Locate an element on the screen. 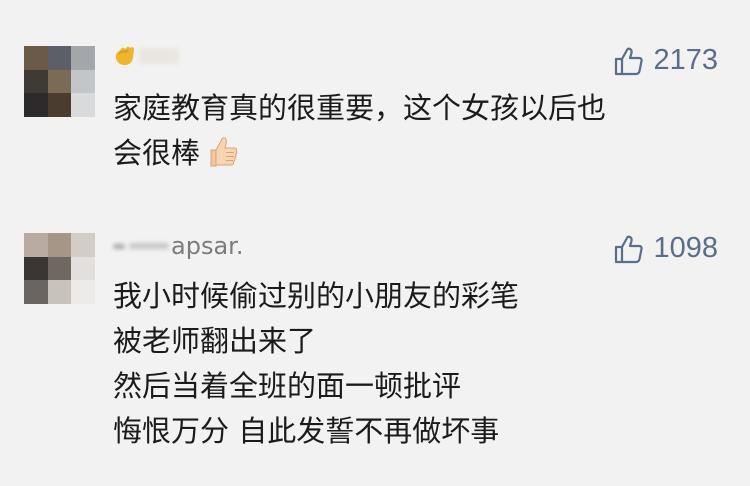 This screenshot has width=750, height=486. like-count: 1098 is located at coordinates (685, 248).